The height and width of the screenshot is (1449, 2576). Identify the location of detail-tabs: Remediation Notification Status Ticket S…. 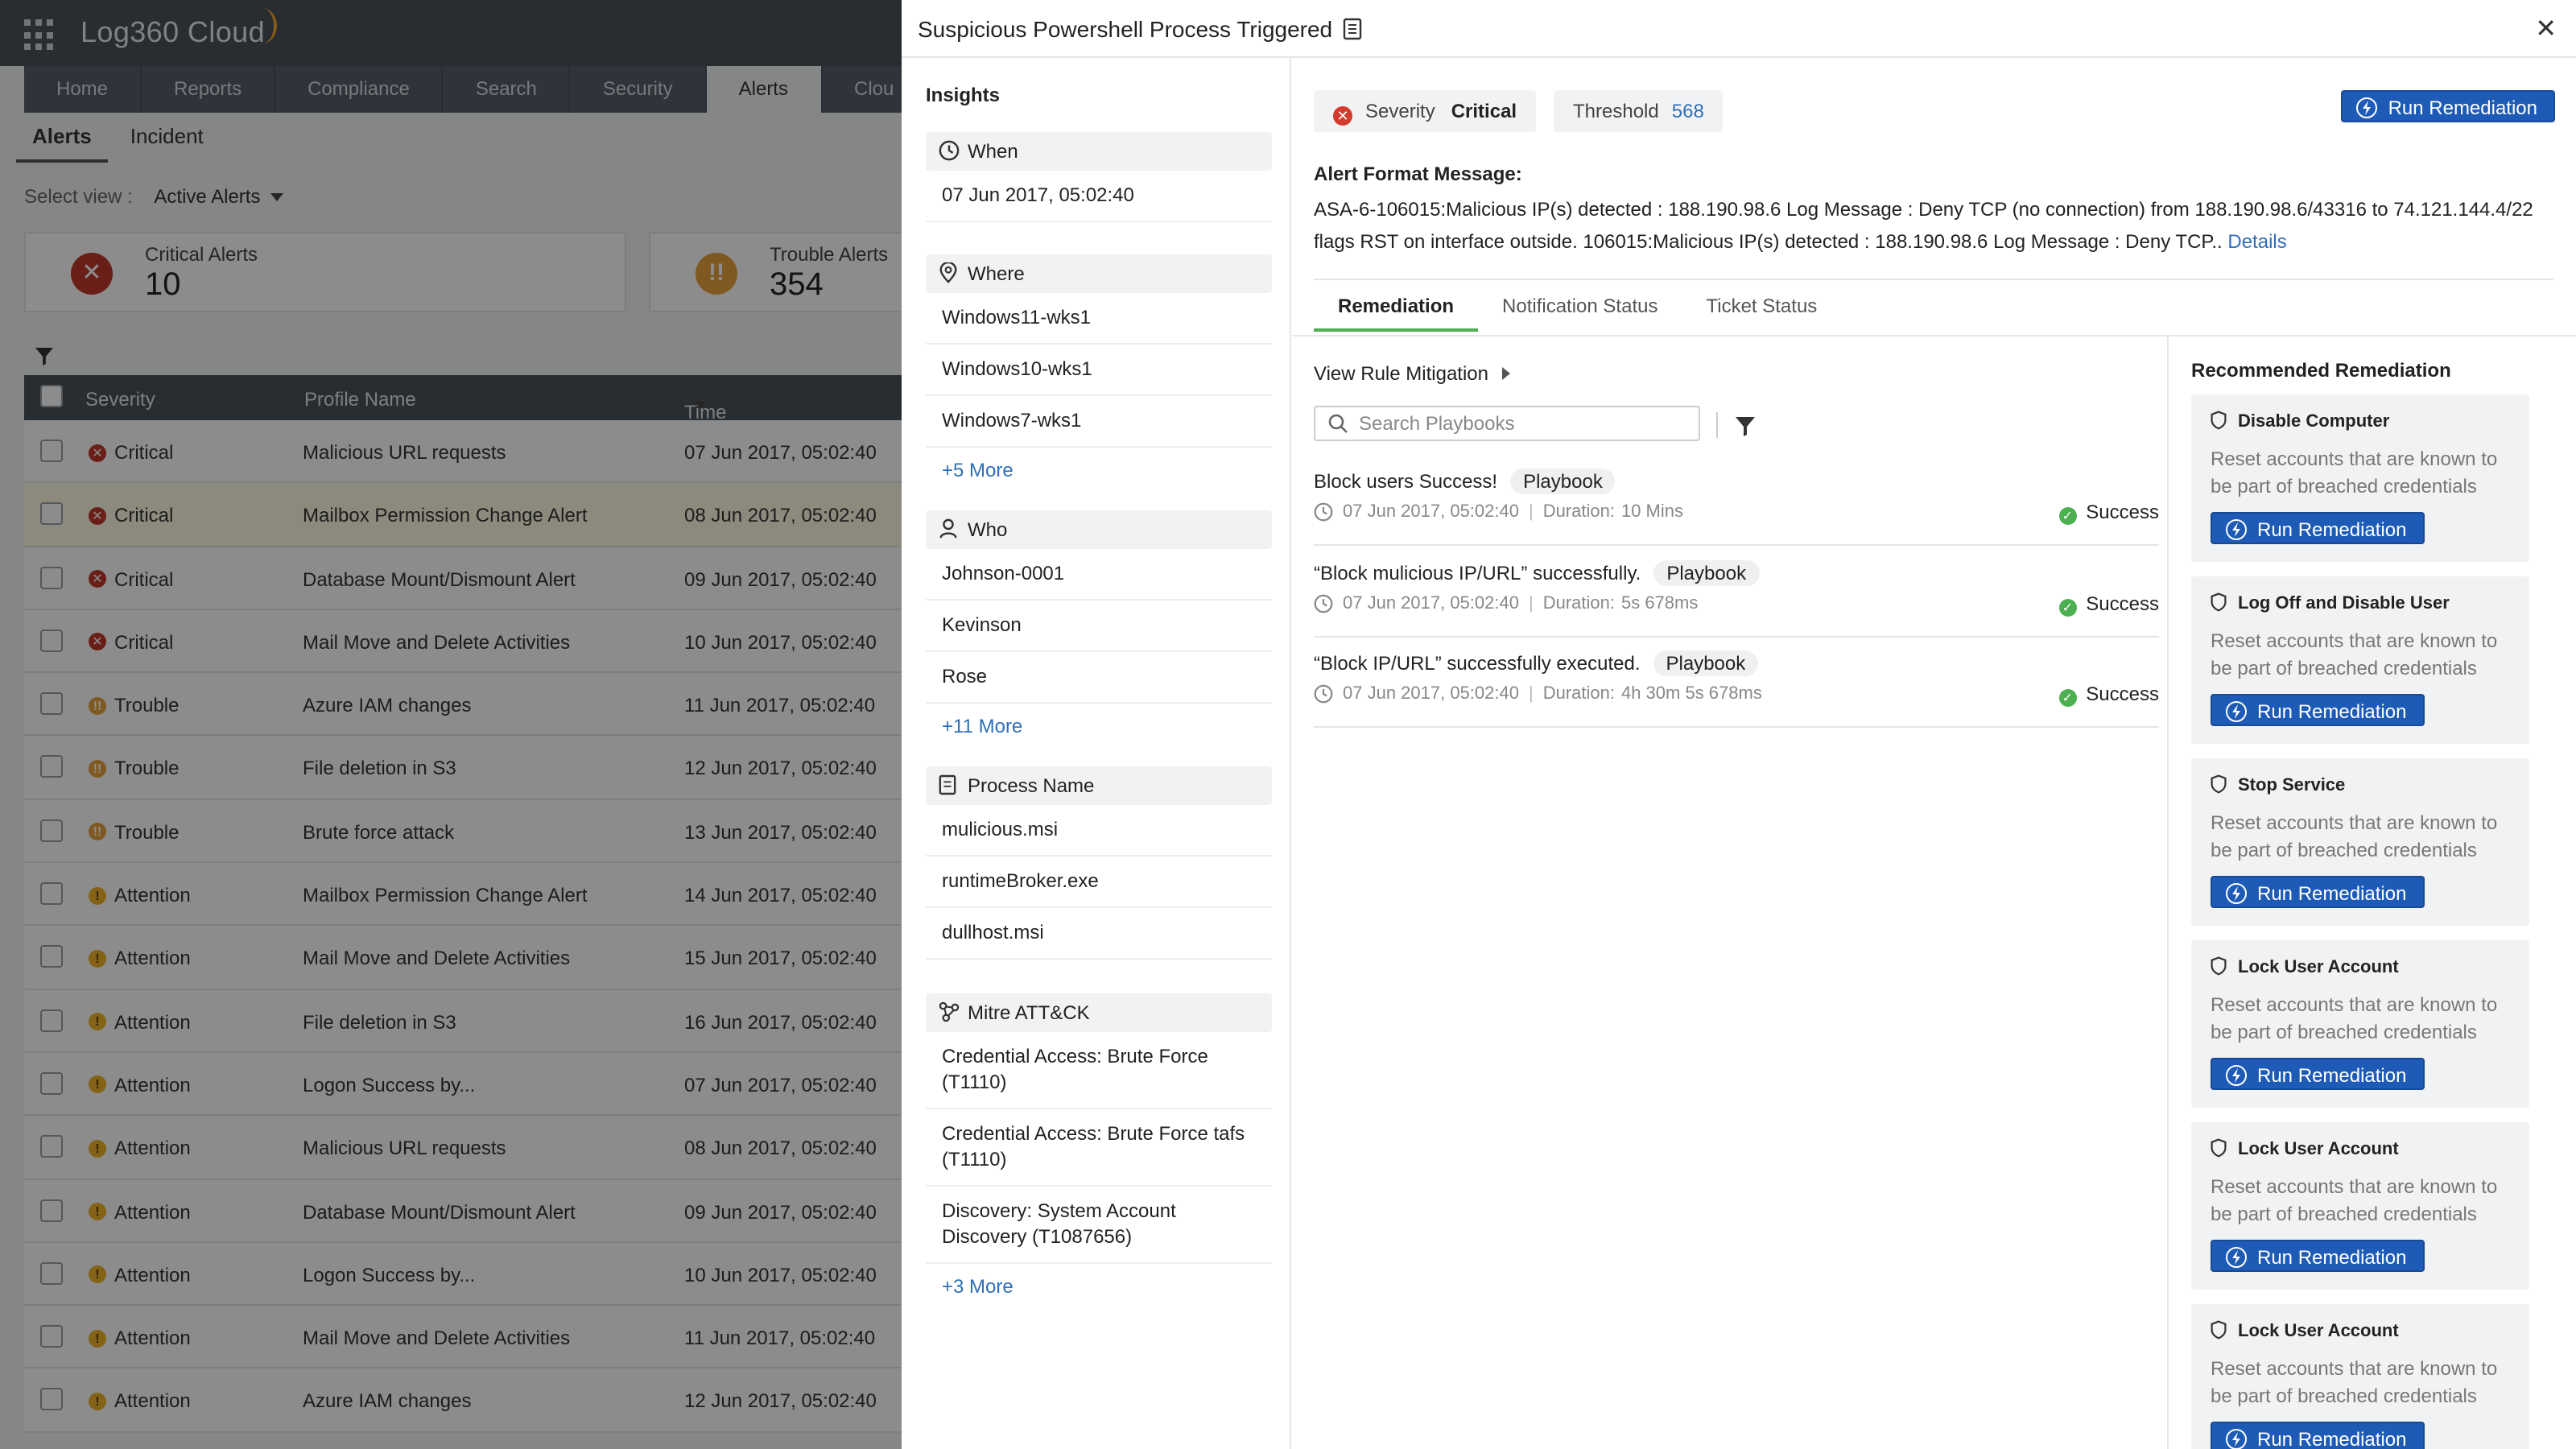
(1577, 312).